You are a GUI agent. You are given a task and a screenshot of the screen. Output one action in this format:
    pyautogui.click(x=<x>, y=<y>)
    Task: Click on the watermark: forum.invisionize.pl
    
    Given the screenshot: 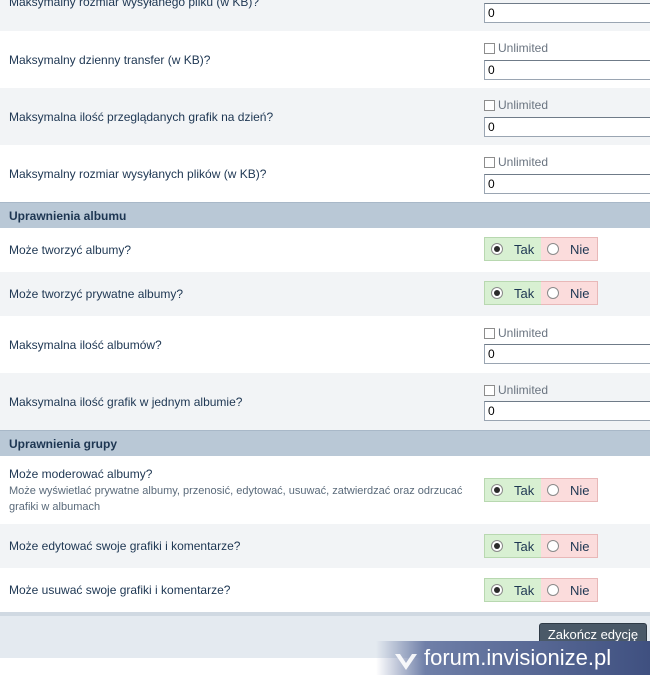 What is the action you would take?
    pyautogui.click(x=513, y=658)
    